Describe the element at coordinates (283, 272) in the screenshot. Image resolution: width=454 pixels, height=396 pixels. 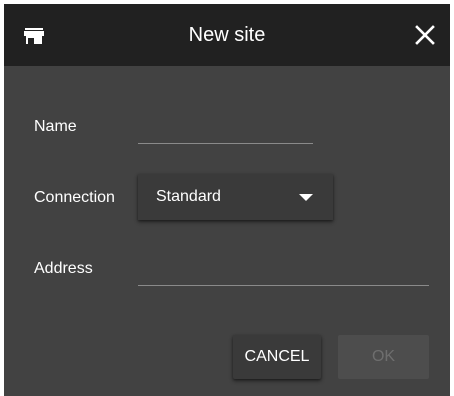
I see `address-field` at that location.